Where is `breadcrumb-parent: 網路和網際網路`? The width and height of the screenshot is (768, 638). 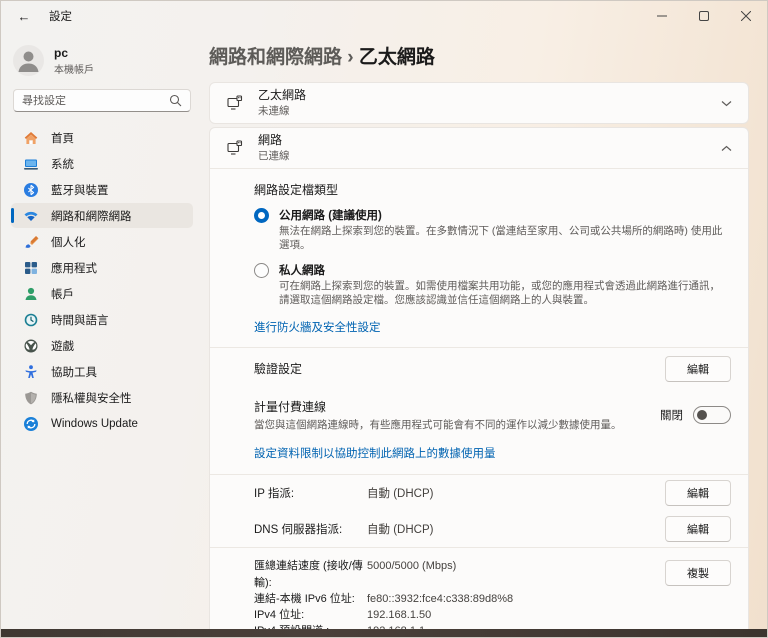 breadcrumb-parent: 網路和網際網路 is located at coordinates (275, 57).